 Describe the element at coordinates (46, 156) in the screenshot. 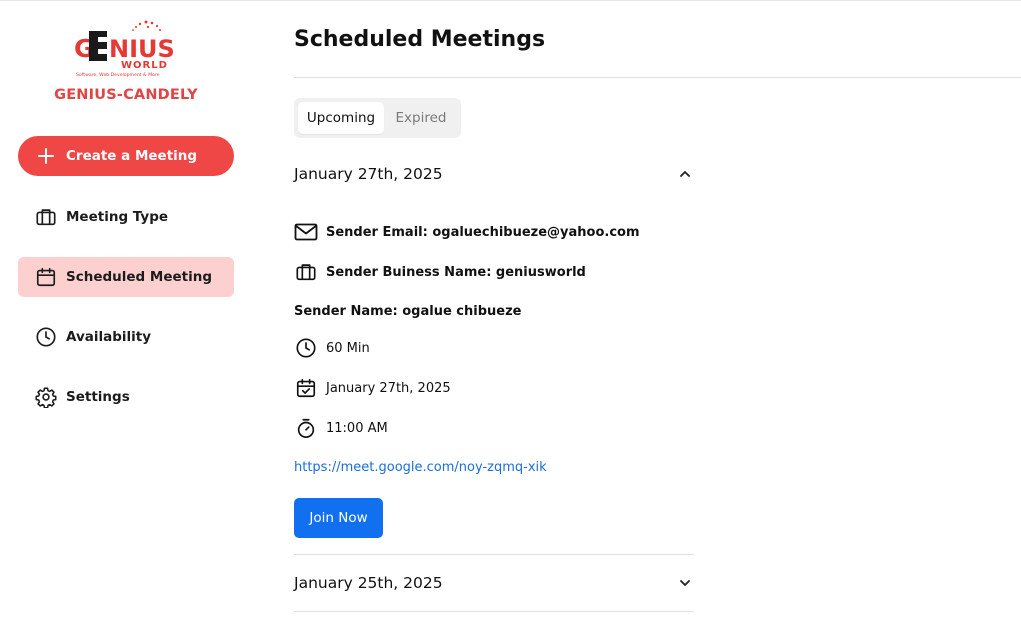

I see `plus-icon` at that location.